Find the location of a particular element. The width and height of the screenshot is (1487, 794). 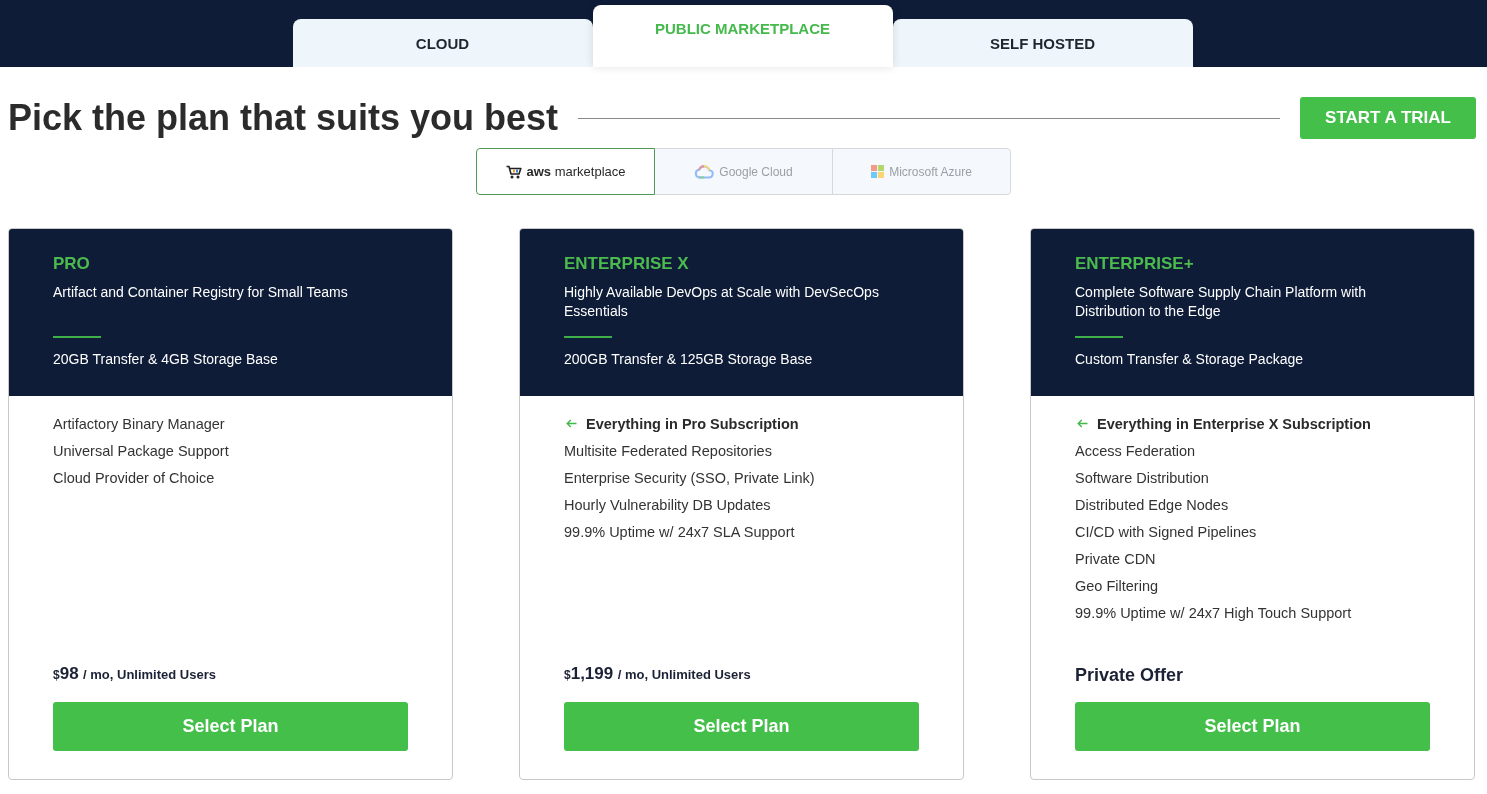

provider-tab: aws marketplace is located at coordinates (565, 171).